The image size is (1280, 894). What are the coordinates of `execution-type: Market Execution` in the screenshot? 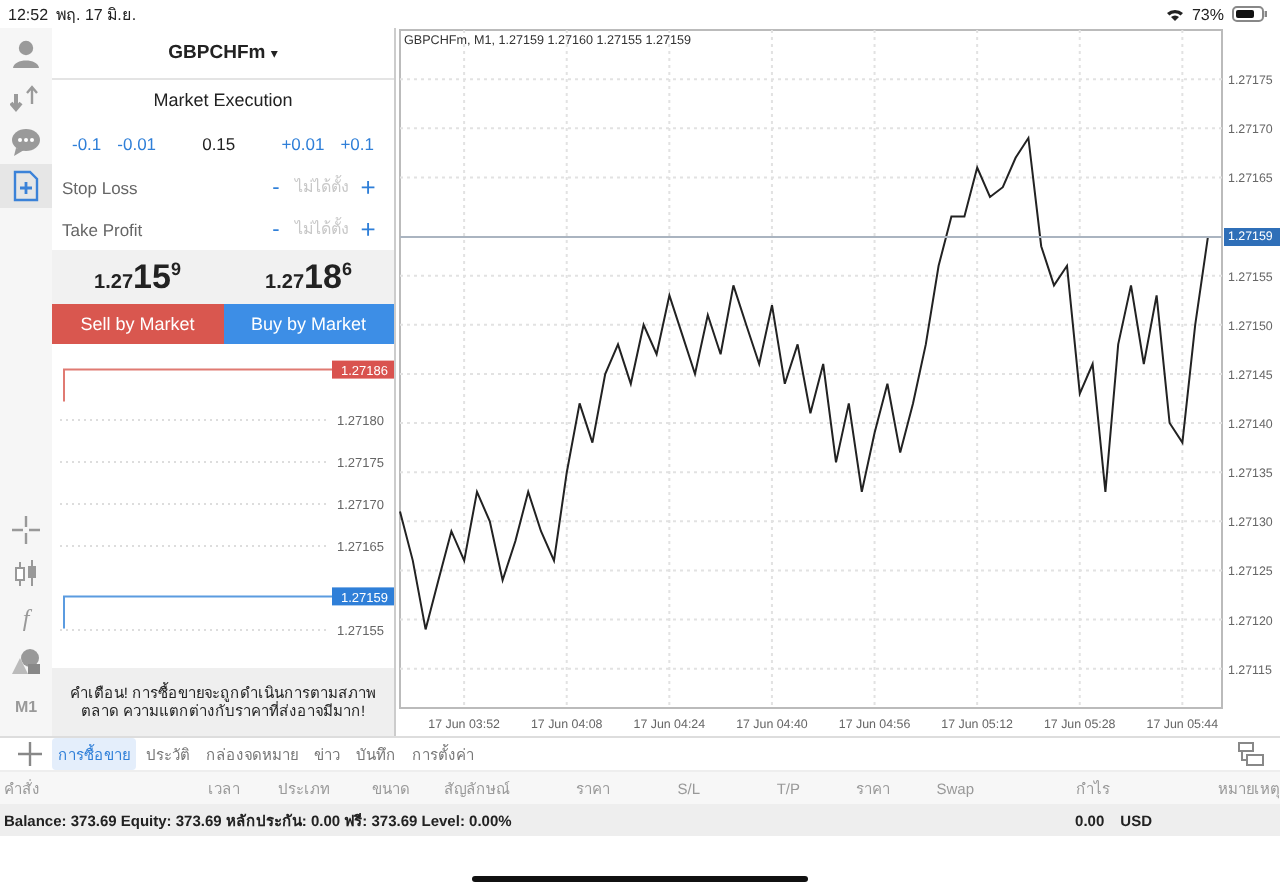 It's located at (223, 101).